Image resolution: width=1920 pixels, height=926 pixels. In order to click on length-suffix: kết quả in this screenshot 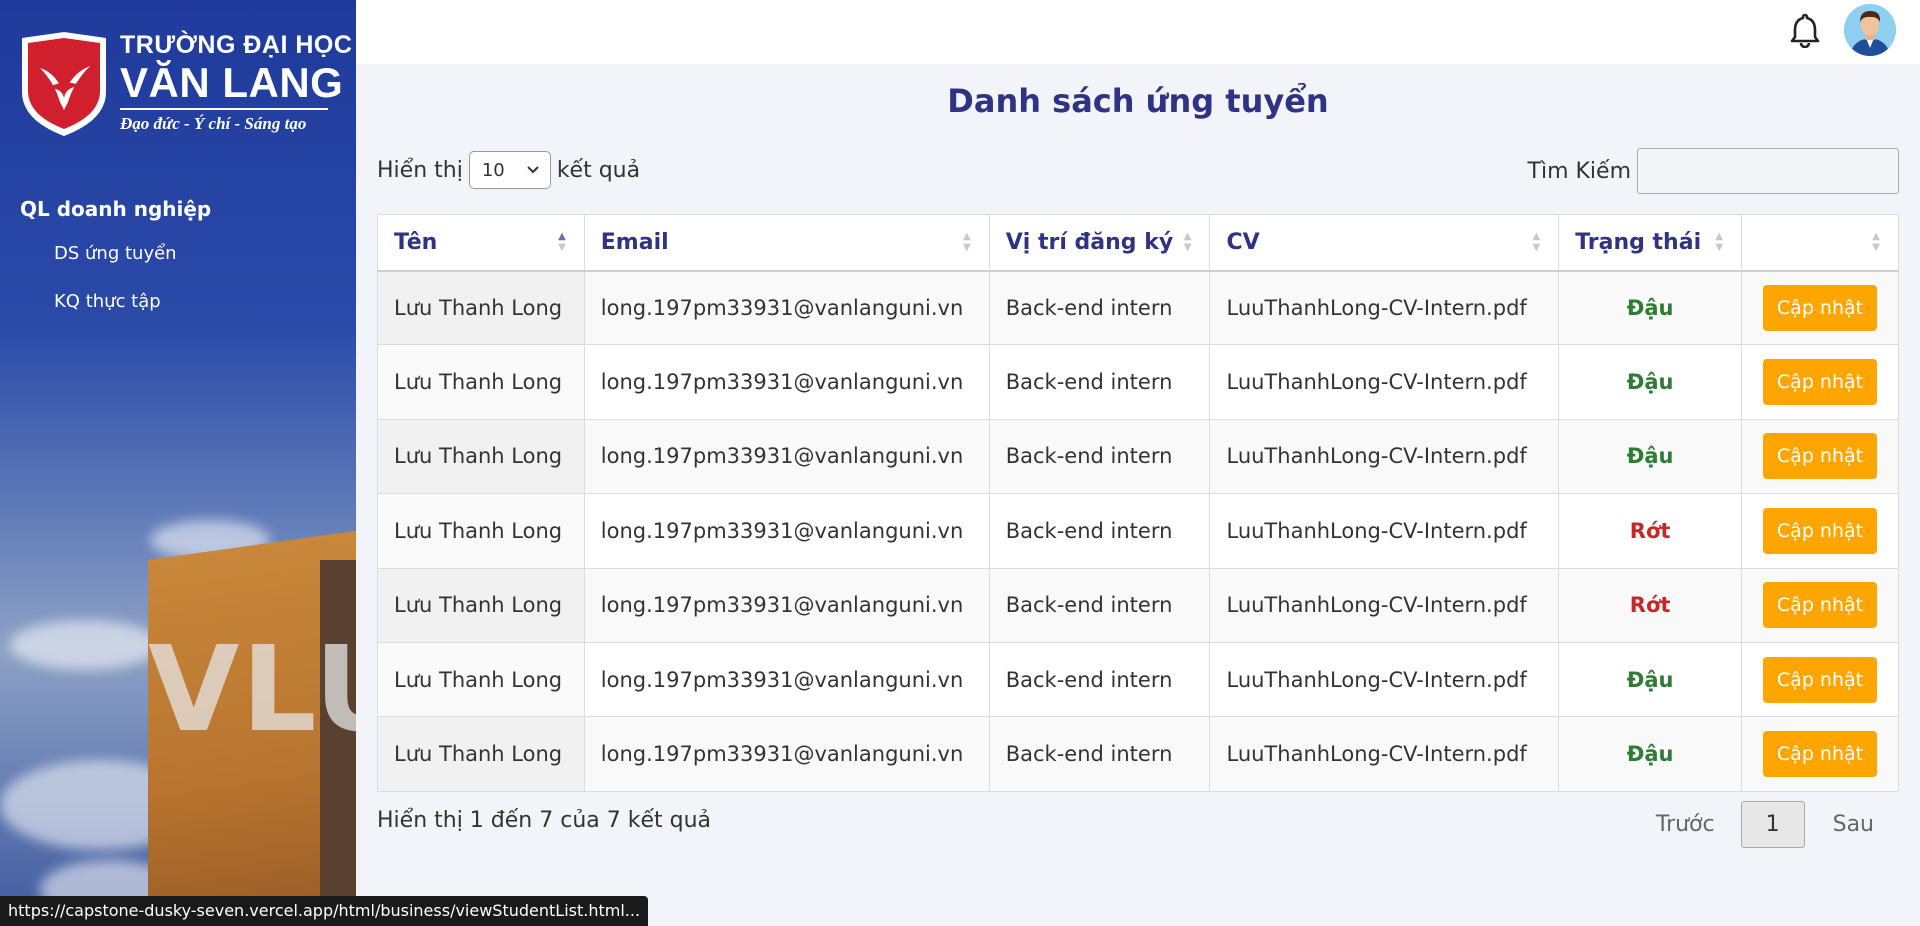, I will do `click(598, 170)`.